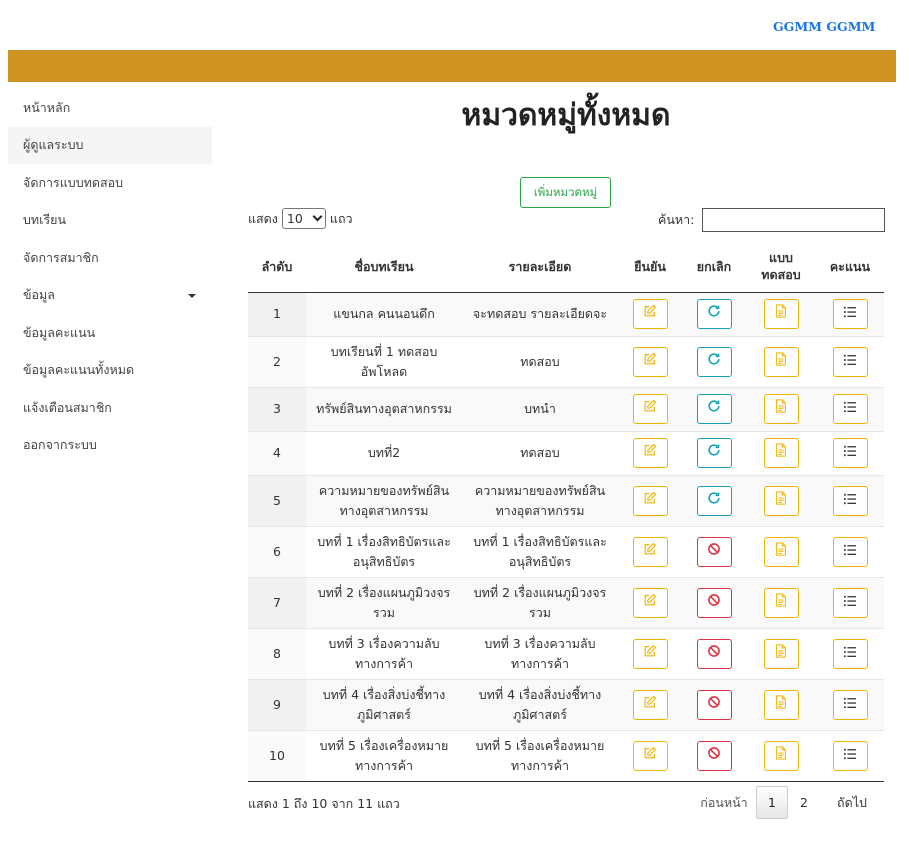 The image size is (909, 864). I want to click on table-row: 2 บทเรียนที่ 1 ทดสอบอัพโหลด ทดสอบ, so click(566, 361).